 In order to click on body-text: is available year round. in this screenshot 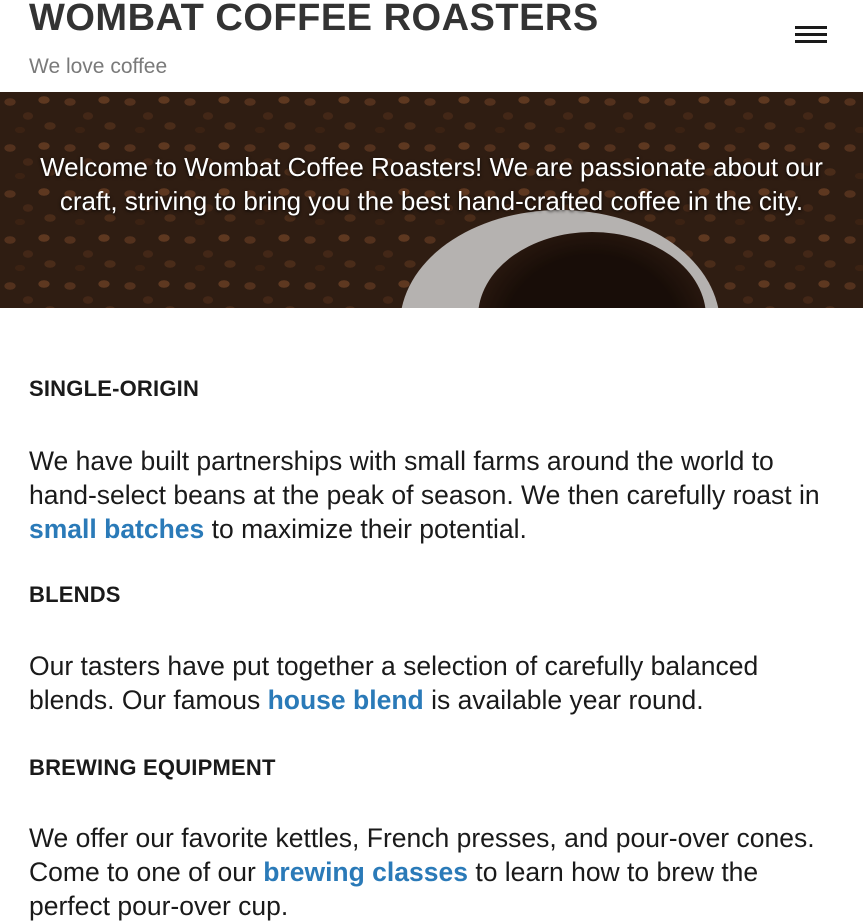, I will do `click(563, 700)`.